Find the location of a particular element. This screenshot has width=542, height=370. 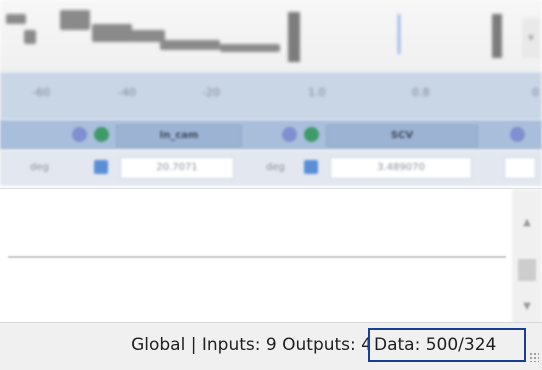

channel-value-field: 3.489070 is located at coordinates (401, 168).